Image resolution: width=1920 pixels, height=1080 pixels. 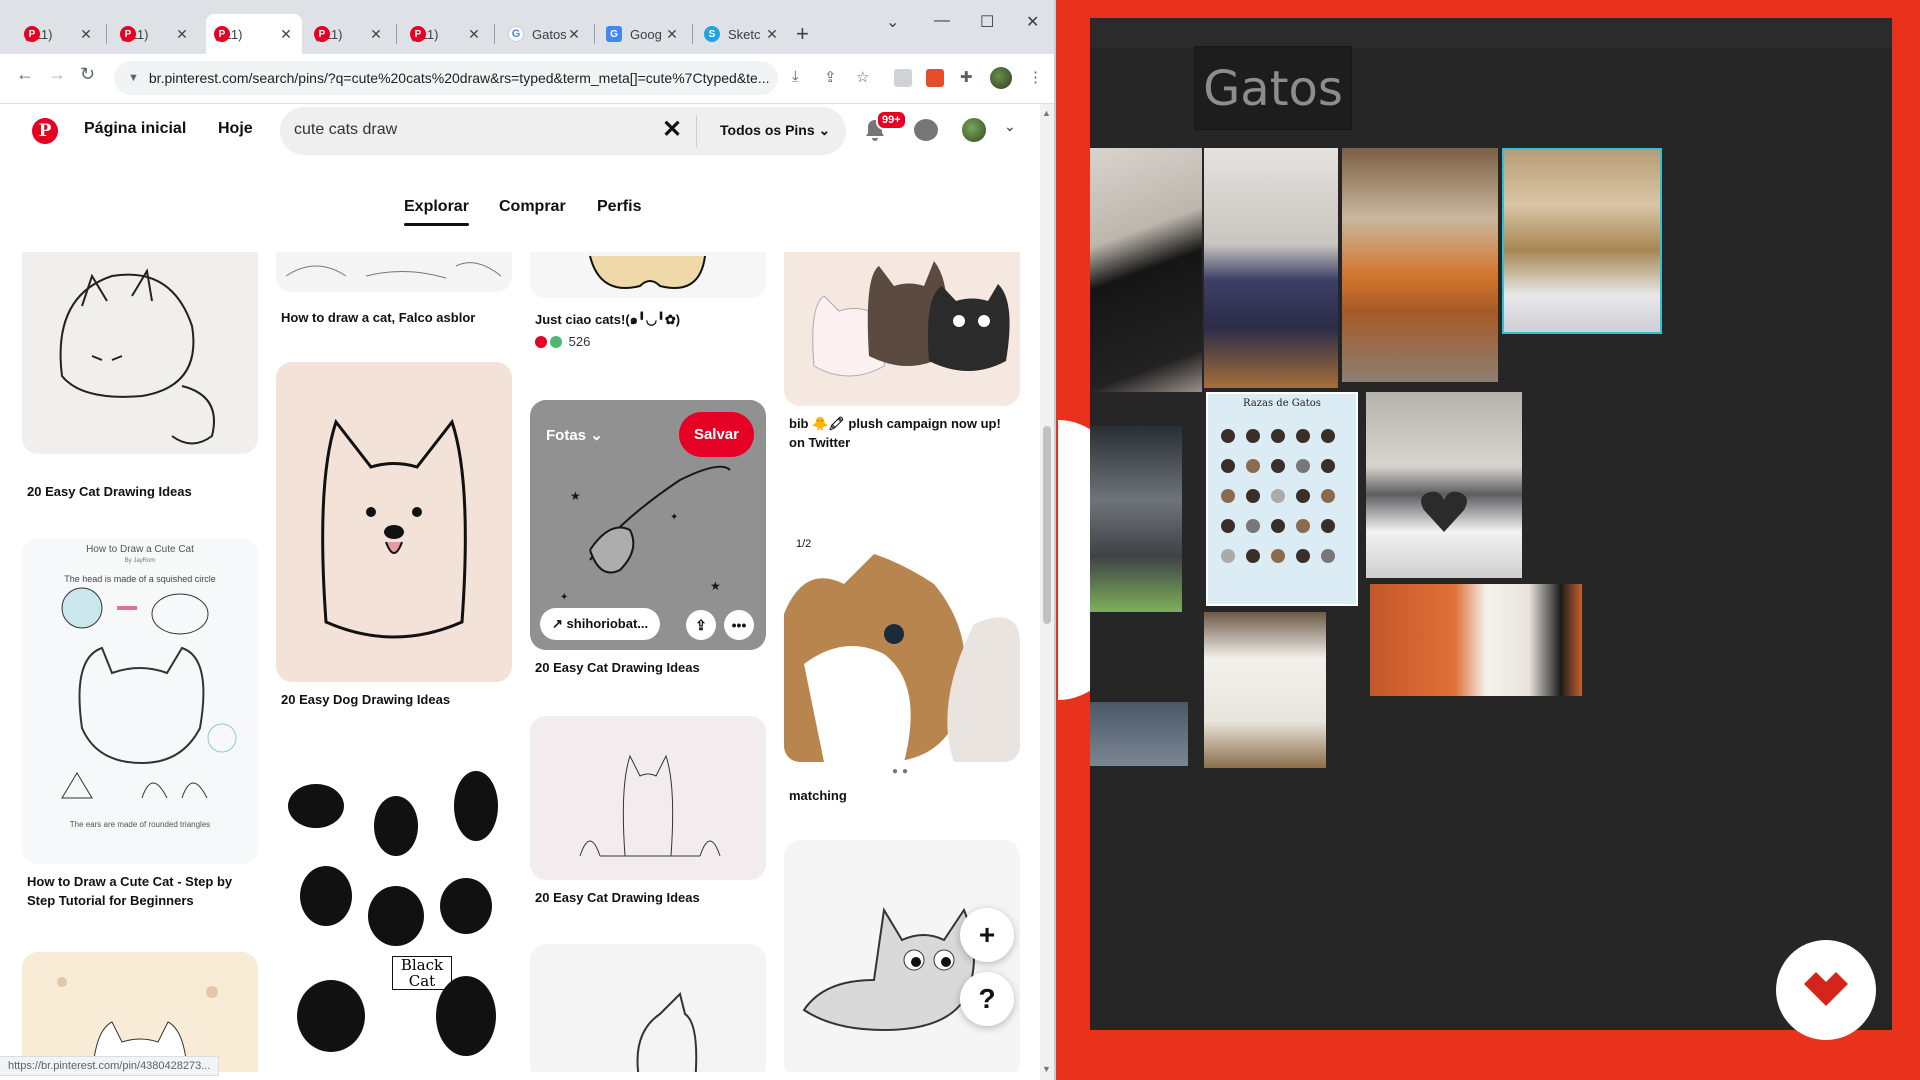 What do you see at coordinates (974, 130) in the screenshot?
I see `user-avatar` at bounding box center [974, 130].